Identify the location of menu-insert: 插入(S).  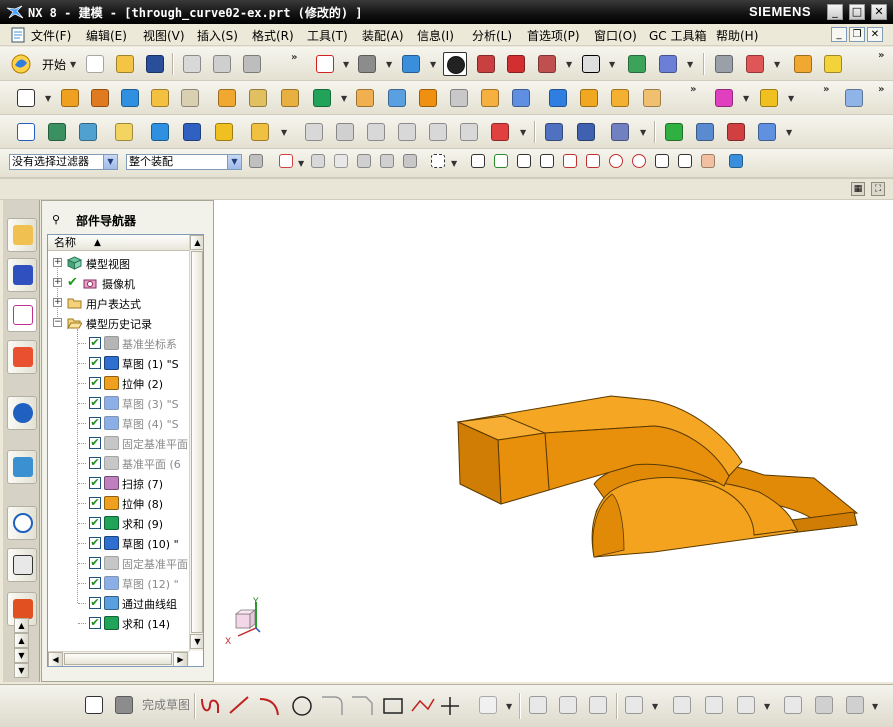
(217, 35).